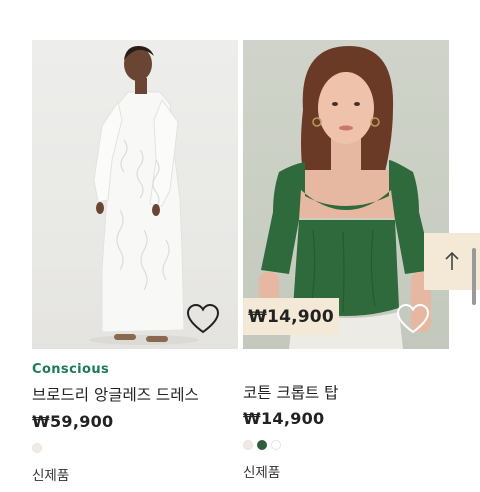  I want to click on product-price-1: ₩59,900, so click(73, 421).